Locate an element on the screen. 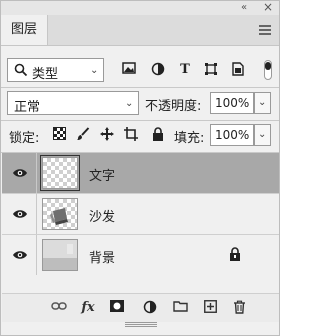 The height and width of the screenshot is (336, 320). new-layer-icon is located at coordinates (210, 308).